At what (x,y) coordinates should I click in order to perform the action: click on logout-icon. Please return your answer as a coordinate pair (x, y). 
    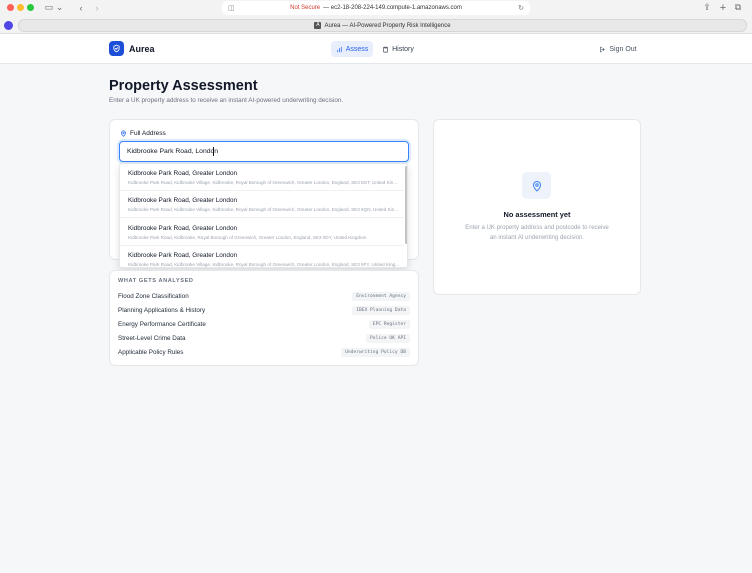
    Looking at the image, I should click on (602, 49).